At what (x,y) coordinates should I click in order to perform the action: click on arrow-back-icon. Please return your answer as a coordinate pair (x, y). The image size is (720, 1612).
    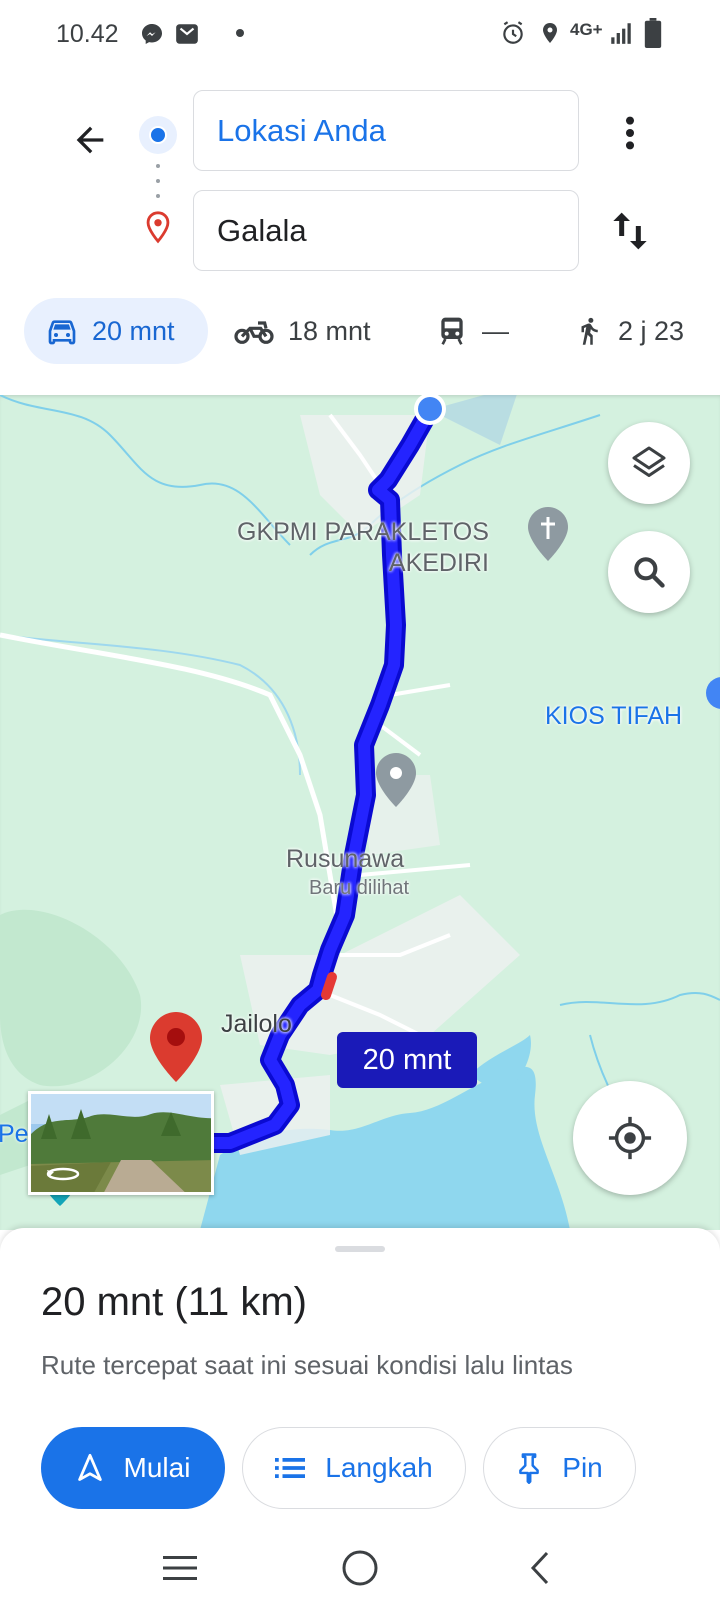
    Looking at the image, I should click on (90, 140).